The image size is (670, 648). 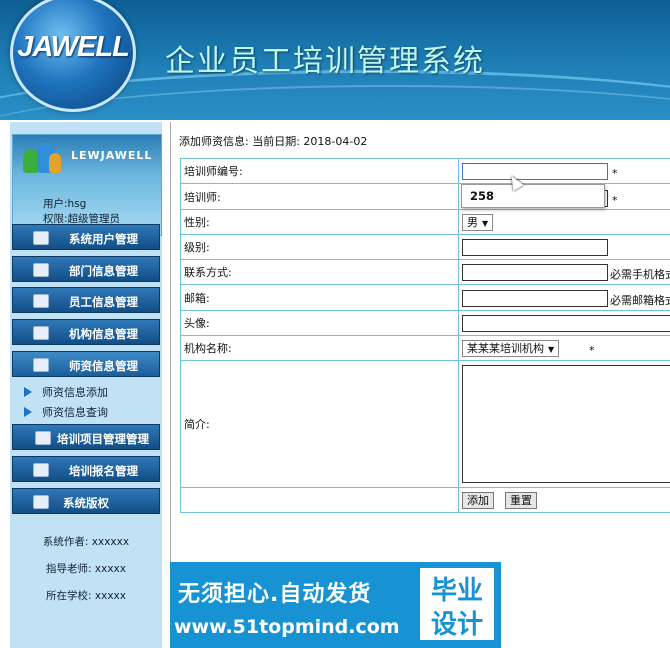 I want to click on form-row: 邮箱: 必需邮箱格式, so click(x=425, y=297).